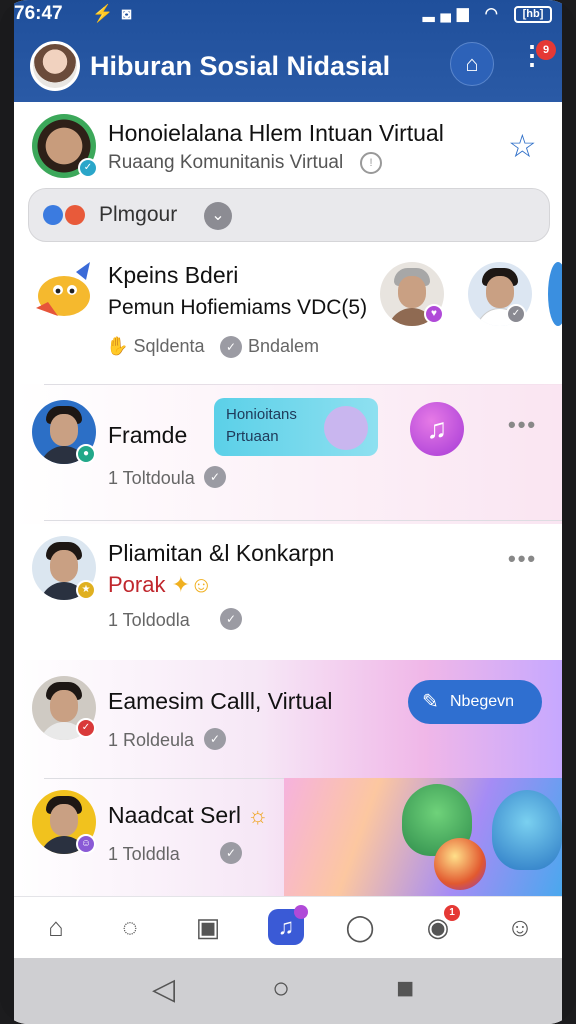 Image resolution: width=576 pixels, height=1024 pixels. What do you see at coordinates (430, 702) in the screenshot?
I see `pen-icon: ✎` at bounding box center [430, 702].